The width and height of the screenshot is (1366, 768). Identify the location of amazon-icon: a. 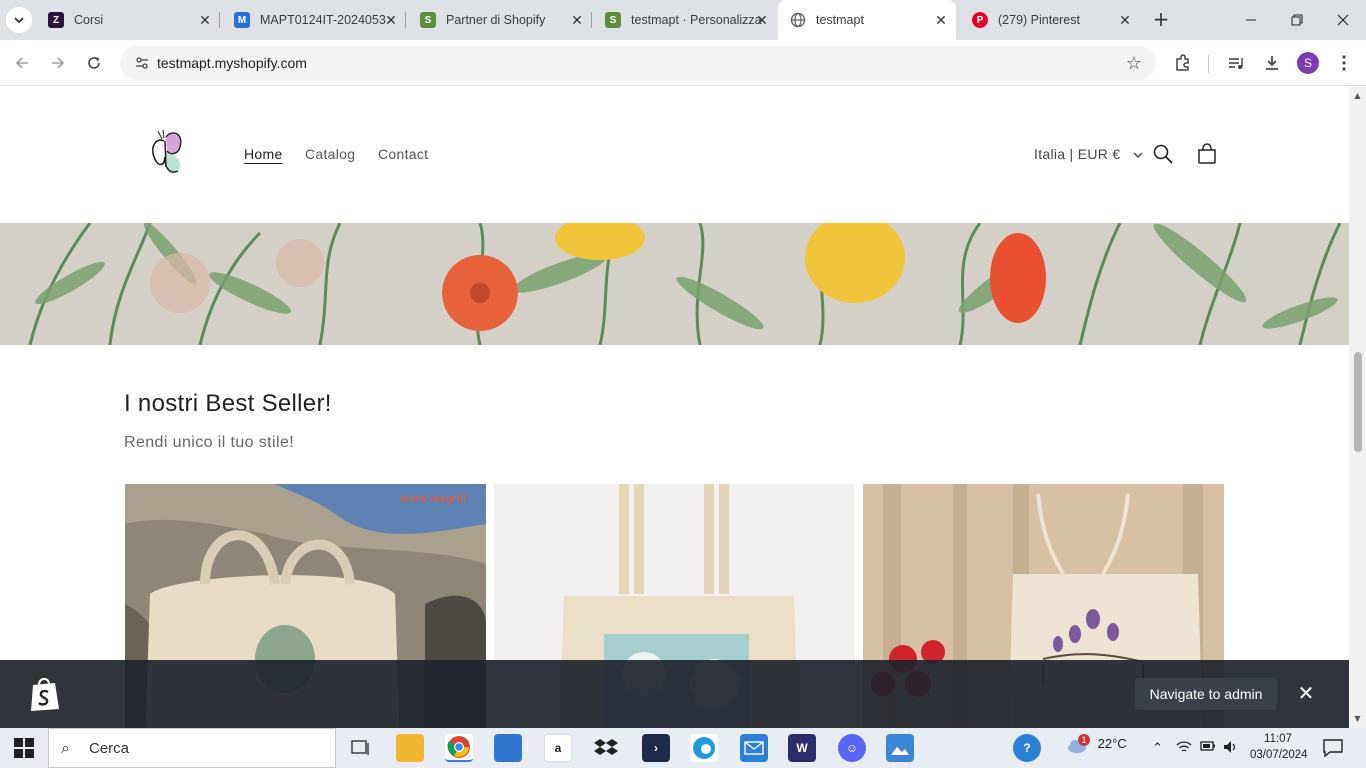
(558, 748).